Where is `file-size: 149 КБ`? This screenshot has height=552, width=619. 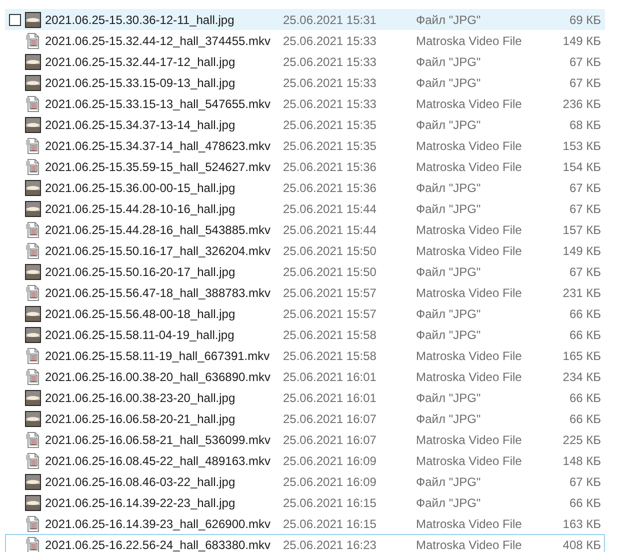 file-size: 149 КБ is located at coordinates (581, 41).